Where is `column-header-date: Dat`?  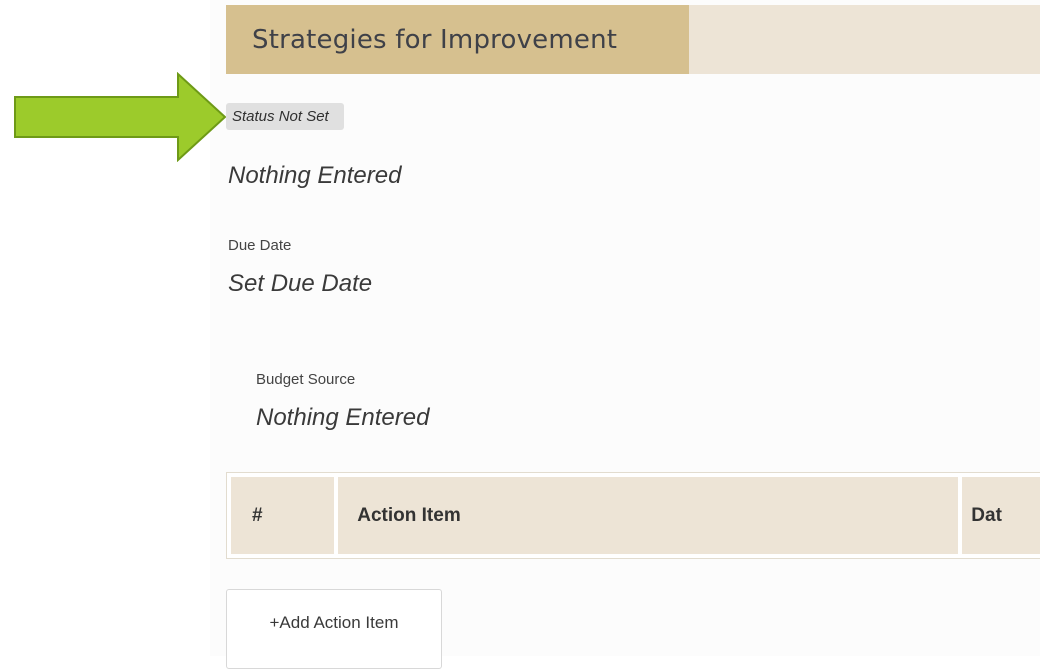
column-header-date: Dat is located at coordinates (1001, 515).